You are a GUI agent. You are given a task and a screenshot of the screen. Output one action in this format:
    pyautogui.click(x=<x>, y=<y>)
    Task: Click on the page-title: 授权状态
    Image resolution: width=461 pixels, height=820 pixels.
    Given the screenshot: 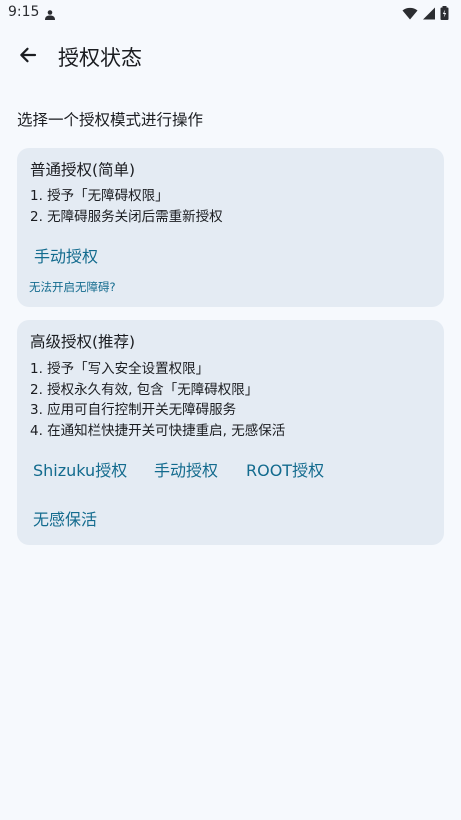 What is the action you would take?
    pyautogui.click(x=100, y=58)
    